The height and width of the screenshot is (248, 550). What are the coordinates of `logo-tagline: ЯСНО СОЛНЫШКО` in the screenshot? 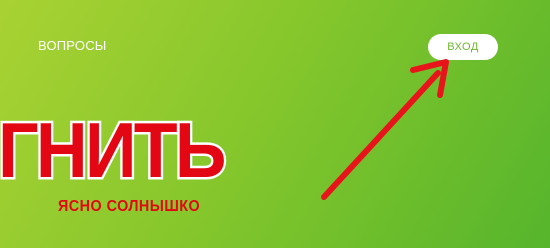 It's located at (129, 206).